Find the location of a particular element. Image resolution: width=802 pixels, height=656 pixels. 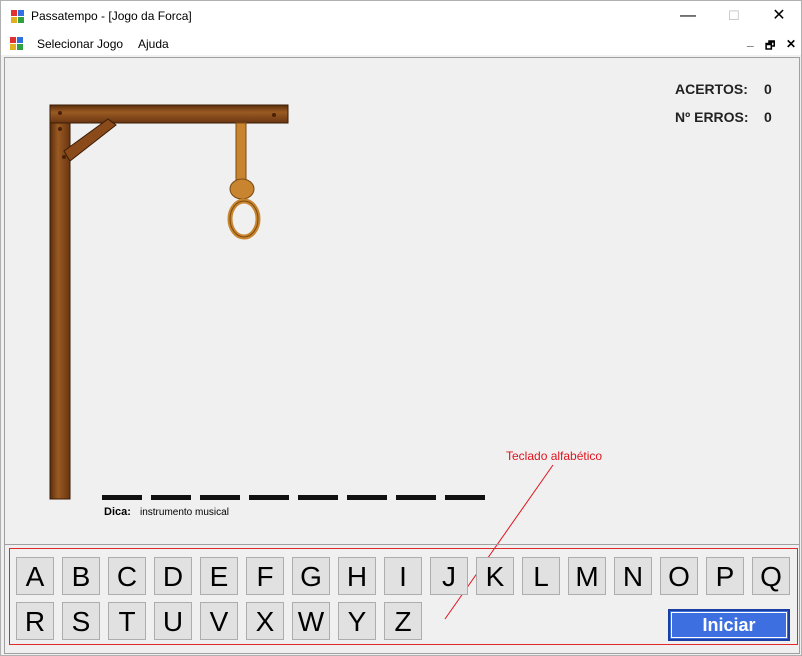

start-button: Iniciar is located at coordinates (729, 625).